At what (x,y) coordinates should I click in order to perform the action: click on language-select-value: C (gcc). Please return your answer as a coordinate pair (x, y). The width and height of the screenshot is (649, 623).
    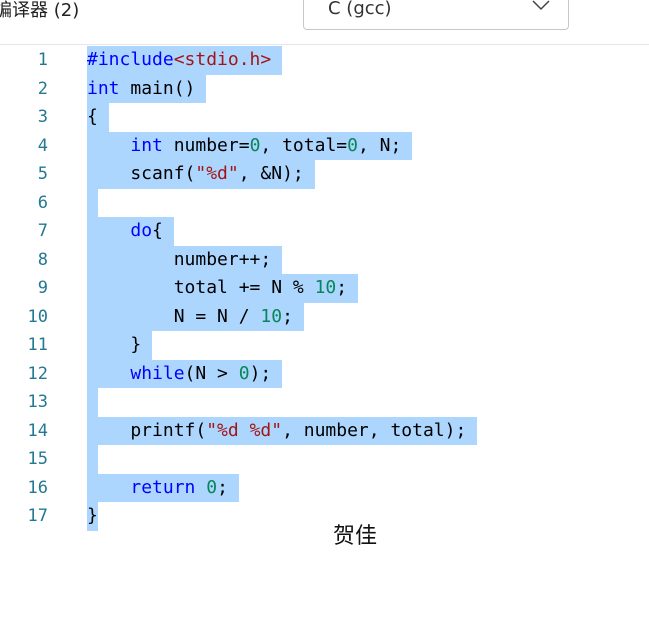
    Looking at the image, I should click on (360, 9).